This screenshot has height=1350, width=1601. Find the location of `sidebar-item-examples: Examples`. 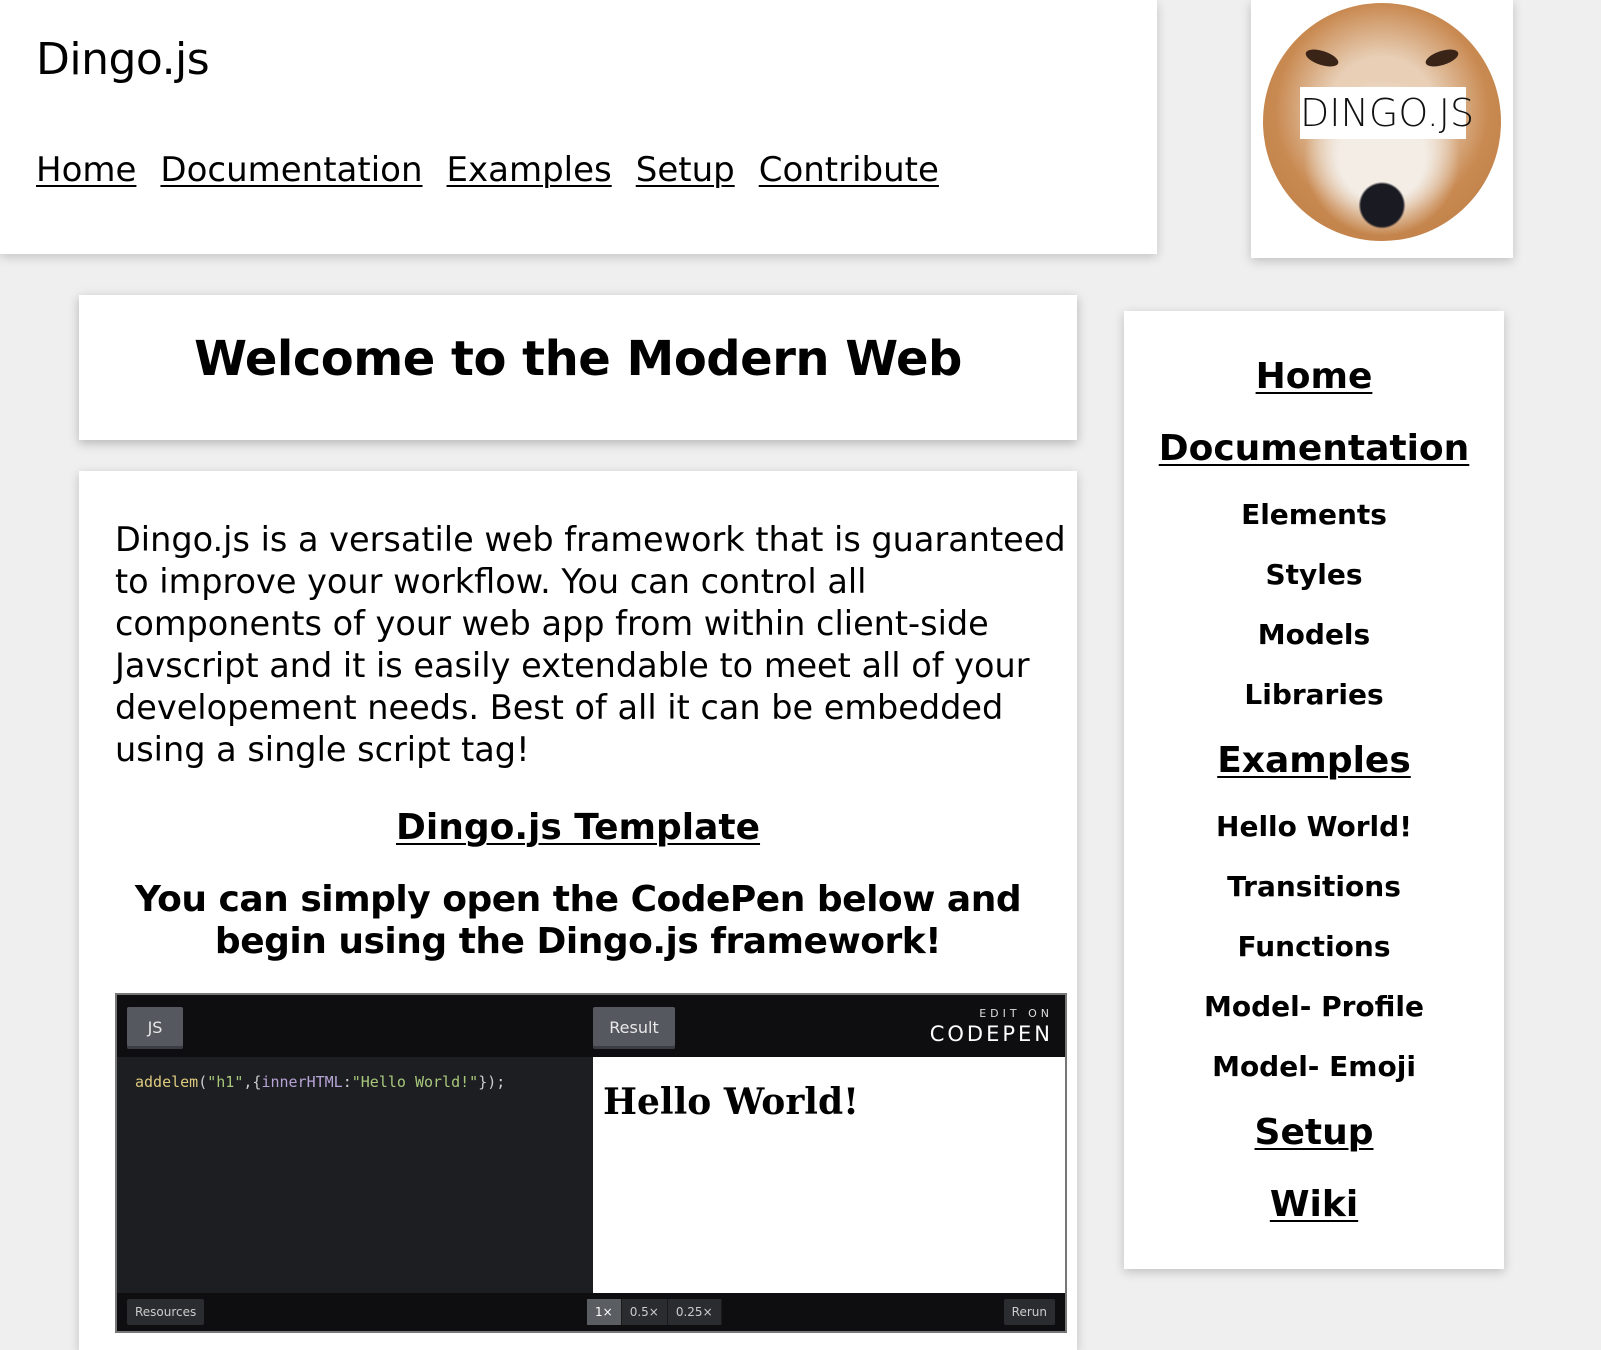

sidebar-item-examples: Examples is located at coordinates (1314, 761).